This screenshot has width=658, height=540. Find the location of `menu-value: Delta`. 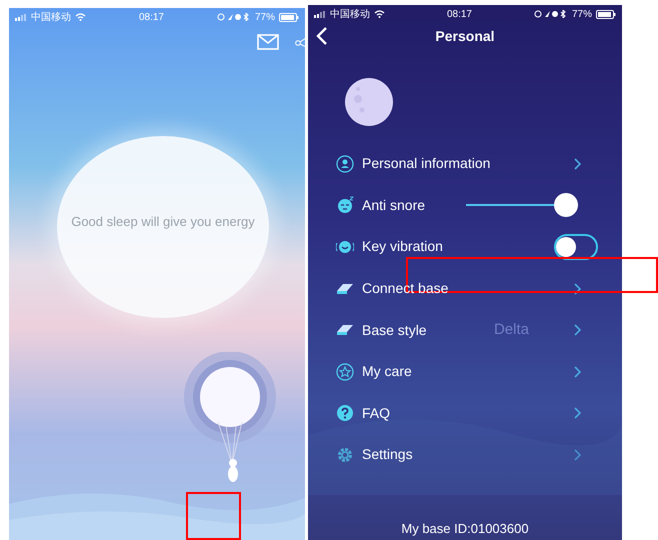

menu-value: Delta is located at coordinates (511, 330).